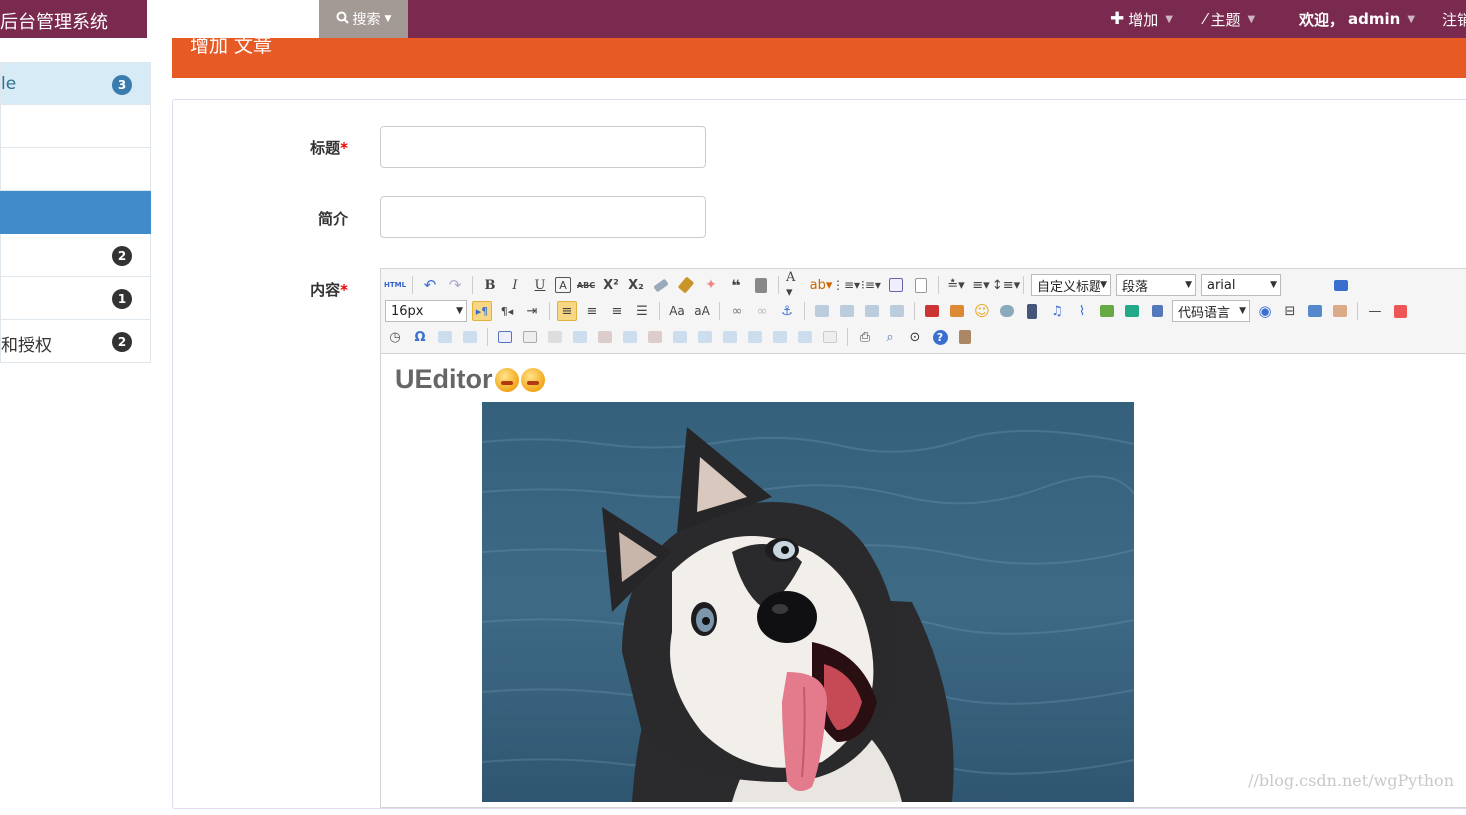 The width and height of the screenshot is (1466, 815). I want to click on select-all-icon, so click(896, 285).